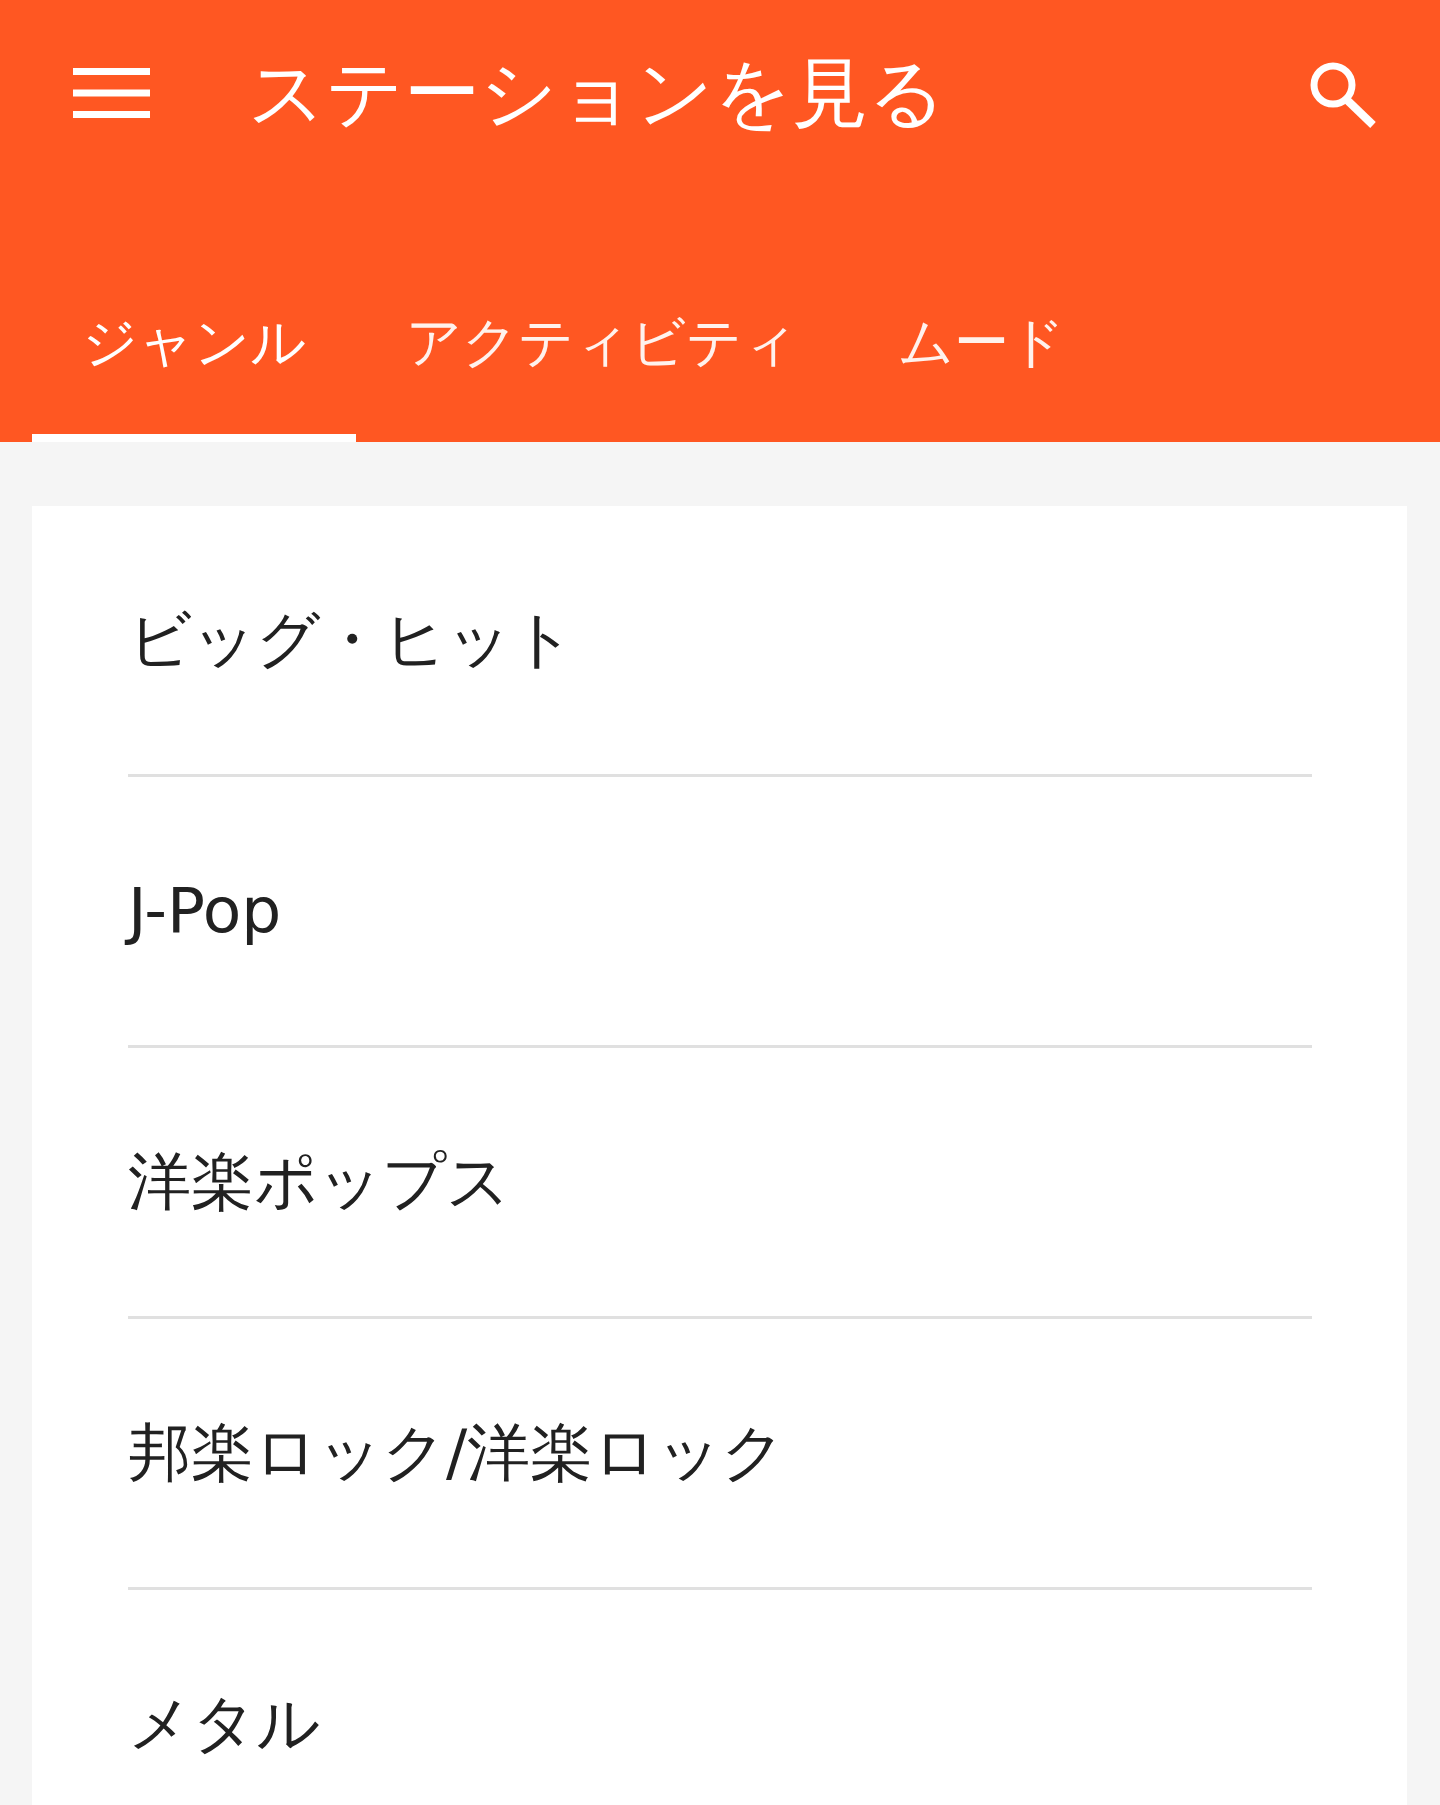  What do you see at coordinates (351, 640) in the screenshot?
I see `genre-list-item: ビッグ・ヒット` at bounding box center [351, 640].